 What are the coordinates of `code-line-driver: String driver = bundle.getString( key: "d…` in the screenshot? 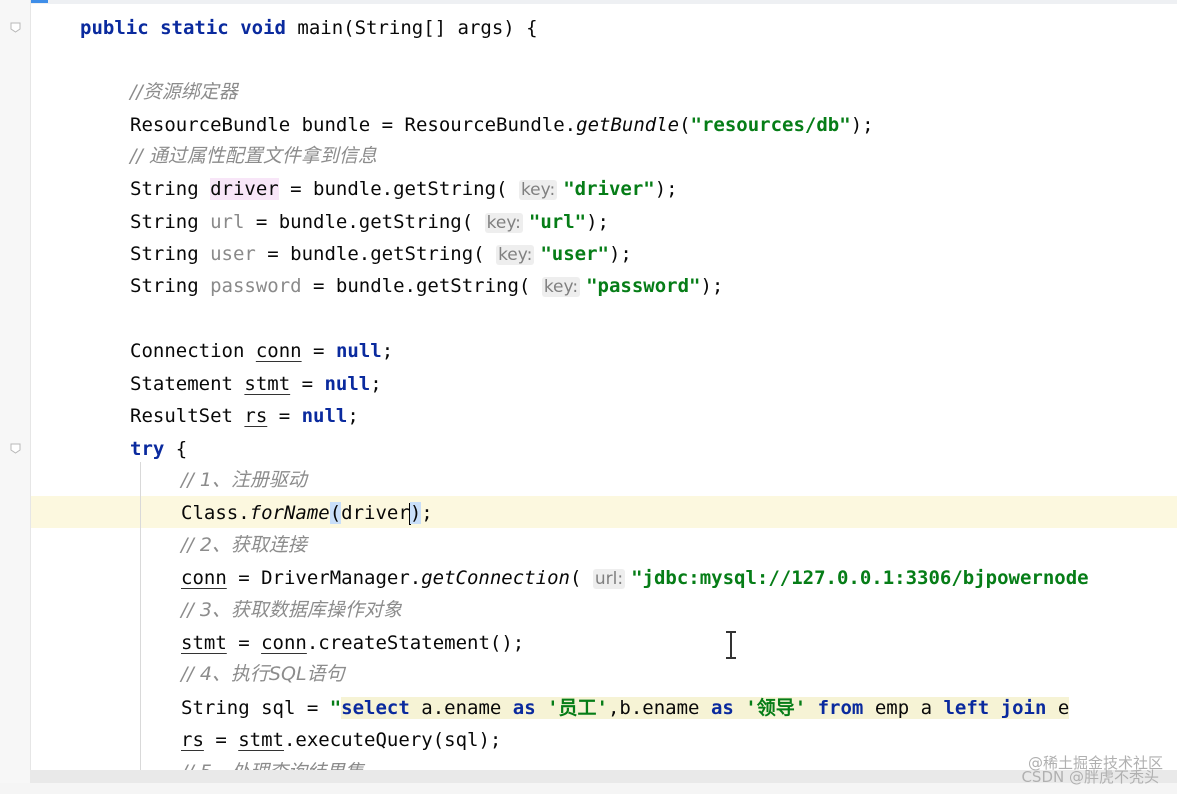 It's located at (404, 189).